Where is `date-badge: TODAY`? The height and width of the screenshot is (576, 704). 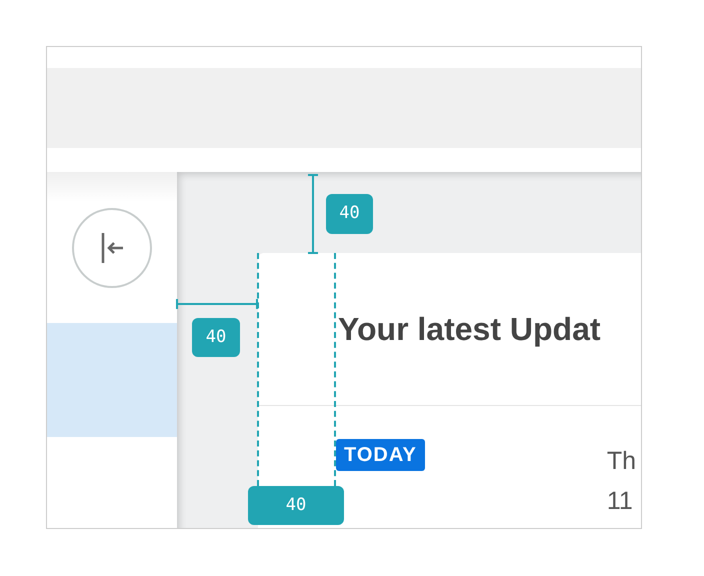 date-badge: TODAY is located at coordinates (380, 455).